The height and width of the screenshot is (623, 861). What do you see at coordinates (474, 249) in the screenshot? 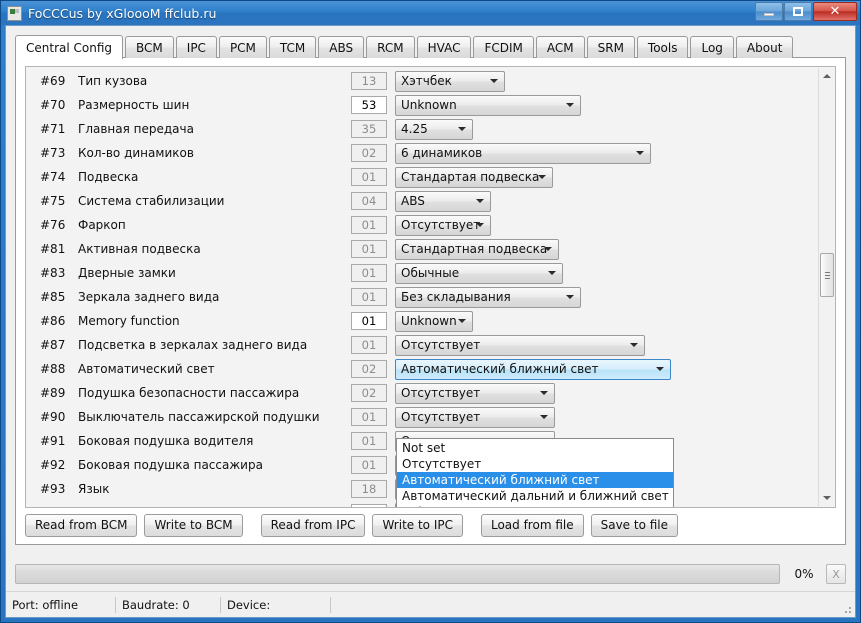
I see `combobox-value: Стандартная подвеска` at bounding box center [474, 249].